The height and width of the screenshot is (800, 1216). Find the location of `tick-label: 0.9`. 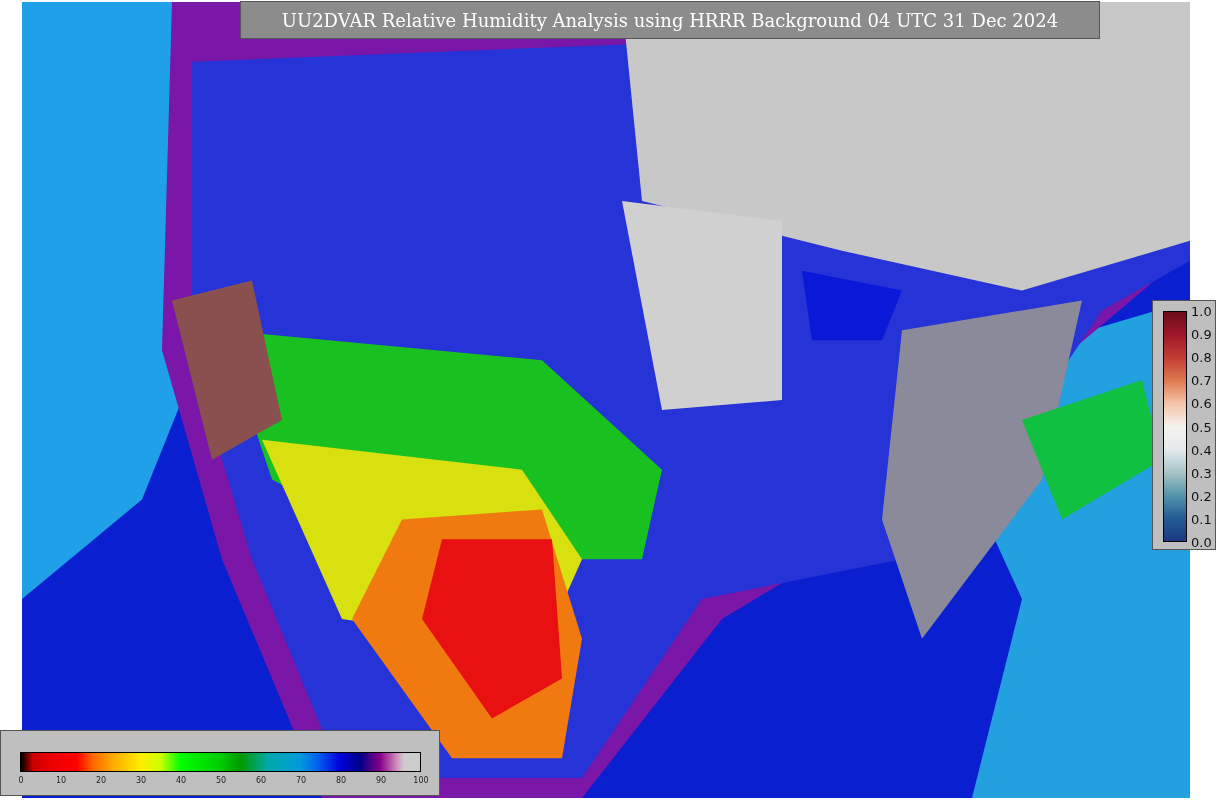

tick-label: 0.9 is located at coordinates (1201, 334).